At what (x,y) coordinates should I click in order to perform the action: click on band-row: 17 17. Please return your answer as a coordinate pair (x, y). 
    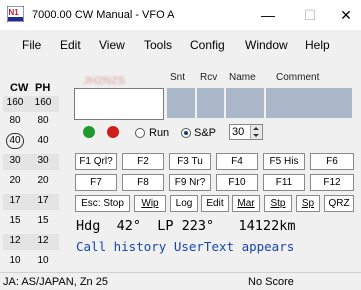
    Looking at the image, I should click on (31, 202).